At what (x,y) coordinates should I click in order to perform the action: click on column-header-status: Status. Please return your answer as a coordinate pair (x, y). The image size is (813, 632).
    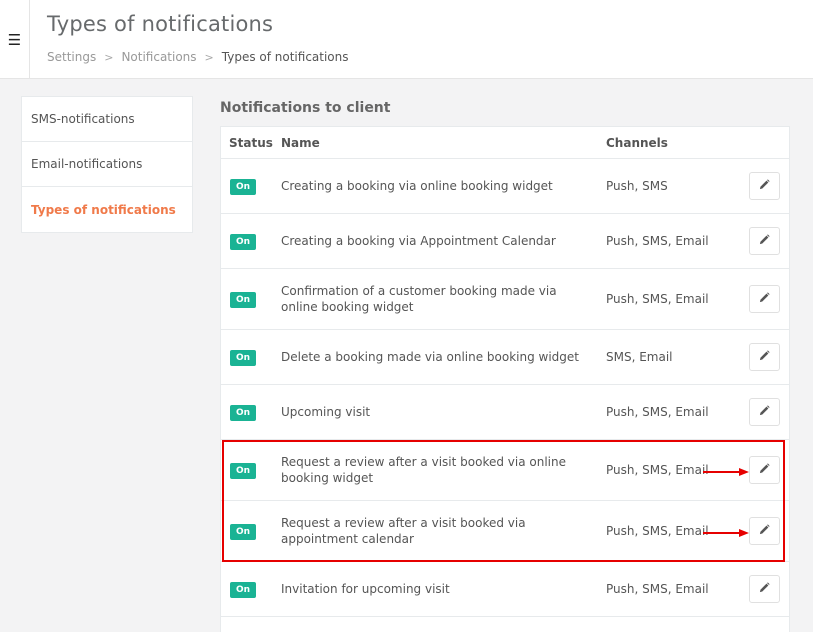
    Looking at the image, I should click on (251, 142).